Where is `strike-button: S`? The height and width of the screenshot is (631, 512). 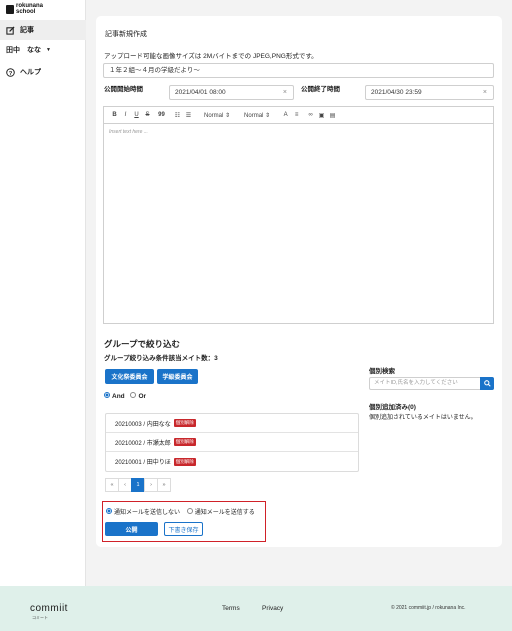
strike-button: S is located at coordinates (147, 115).